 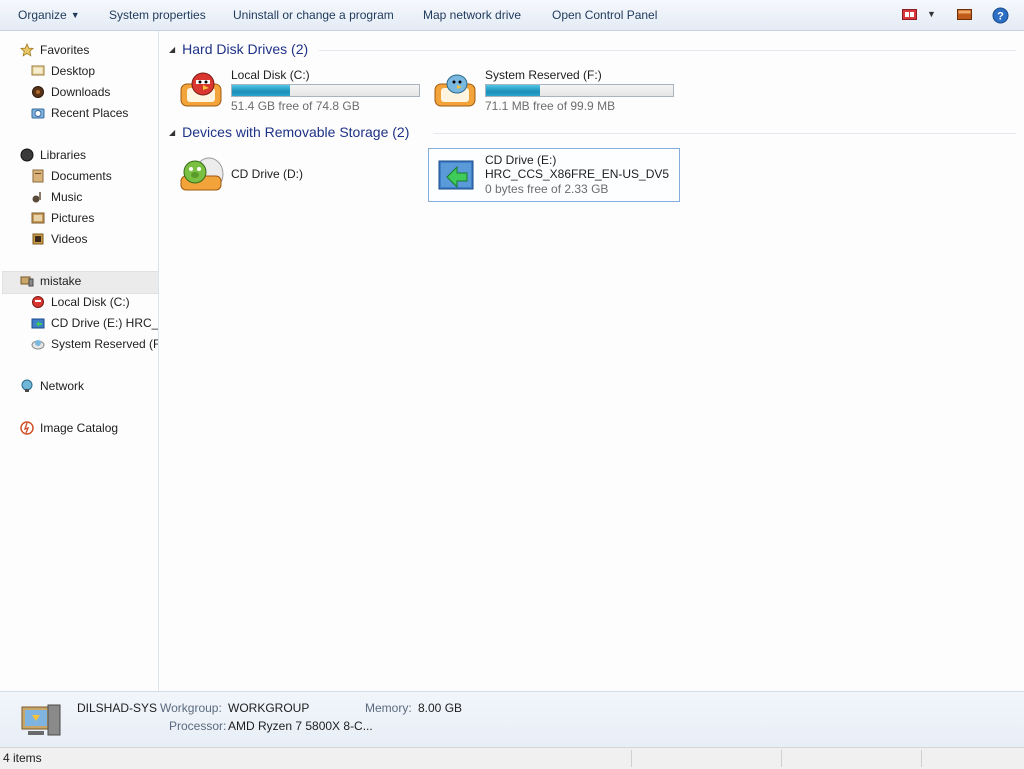 What do you see at coordinates (36, 197) in the screenshot?
I see `music-icon` at bounding box center [36, 197].